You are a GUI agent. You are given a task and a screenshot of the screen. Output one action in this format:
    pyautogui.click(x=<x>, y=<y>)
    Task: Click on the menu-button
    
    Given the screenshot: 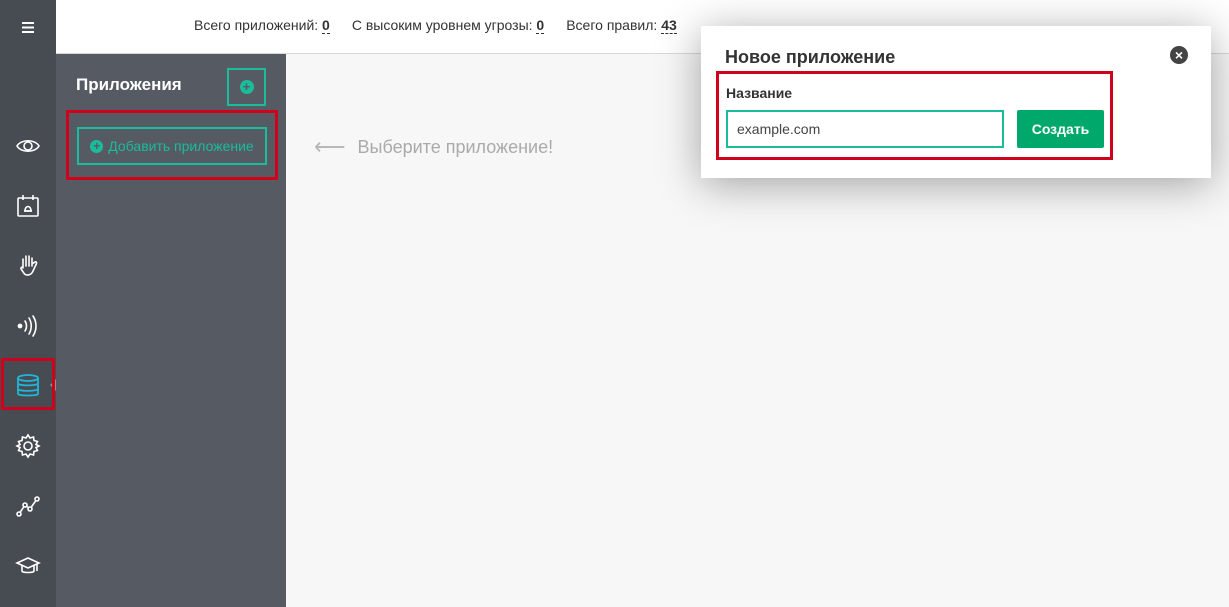 What is the action you would take?
    pyautogui.click(x=28, y=27)
    